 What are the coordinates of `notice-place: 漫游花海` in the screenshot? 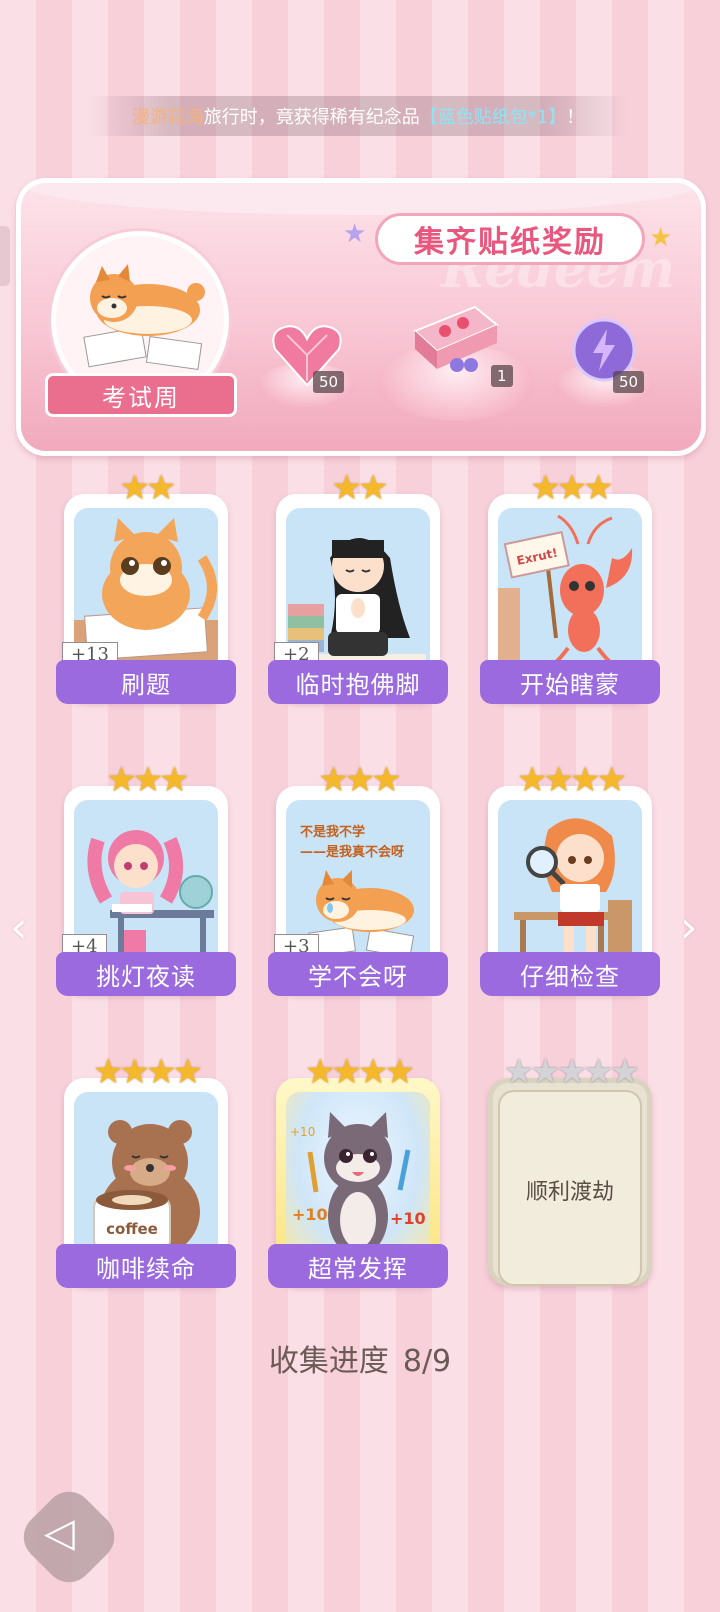 It's located at (167, 117).